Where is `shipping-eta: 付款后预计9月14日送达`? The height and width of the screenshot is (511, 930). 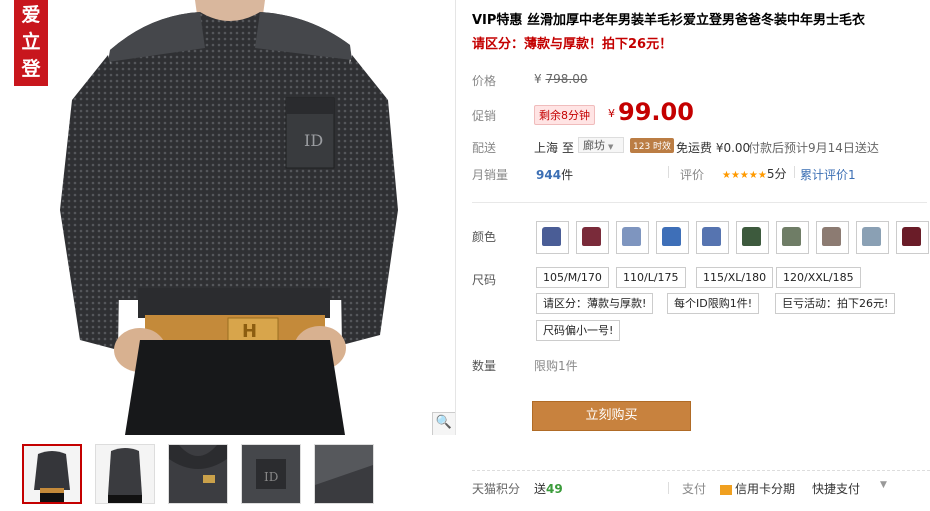 shipping-eta: 付款后预计9月14日送达 is located at coordinates (813, 148).